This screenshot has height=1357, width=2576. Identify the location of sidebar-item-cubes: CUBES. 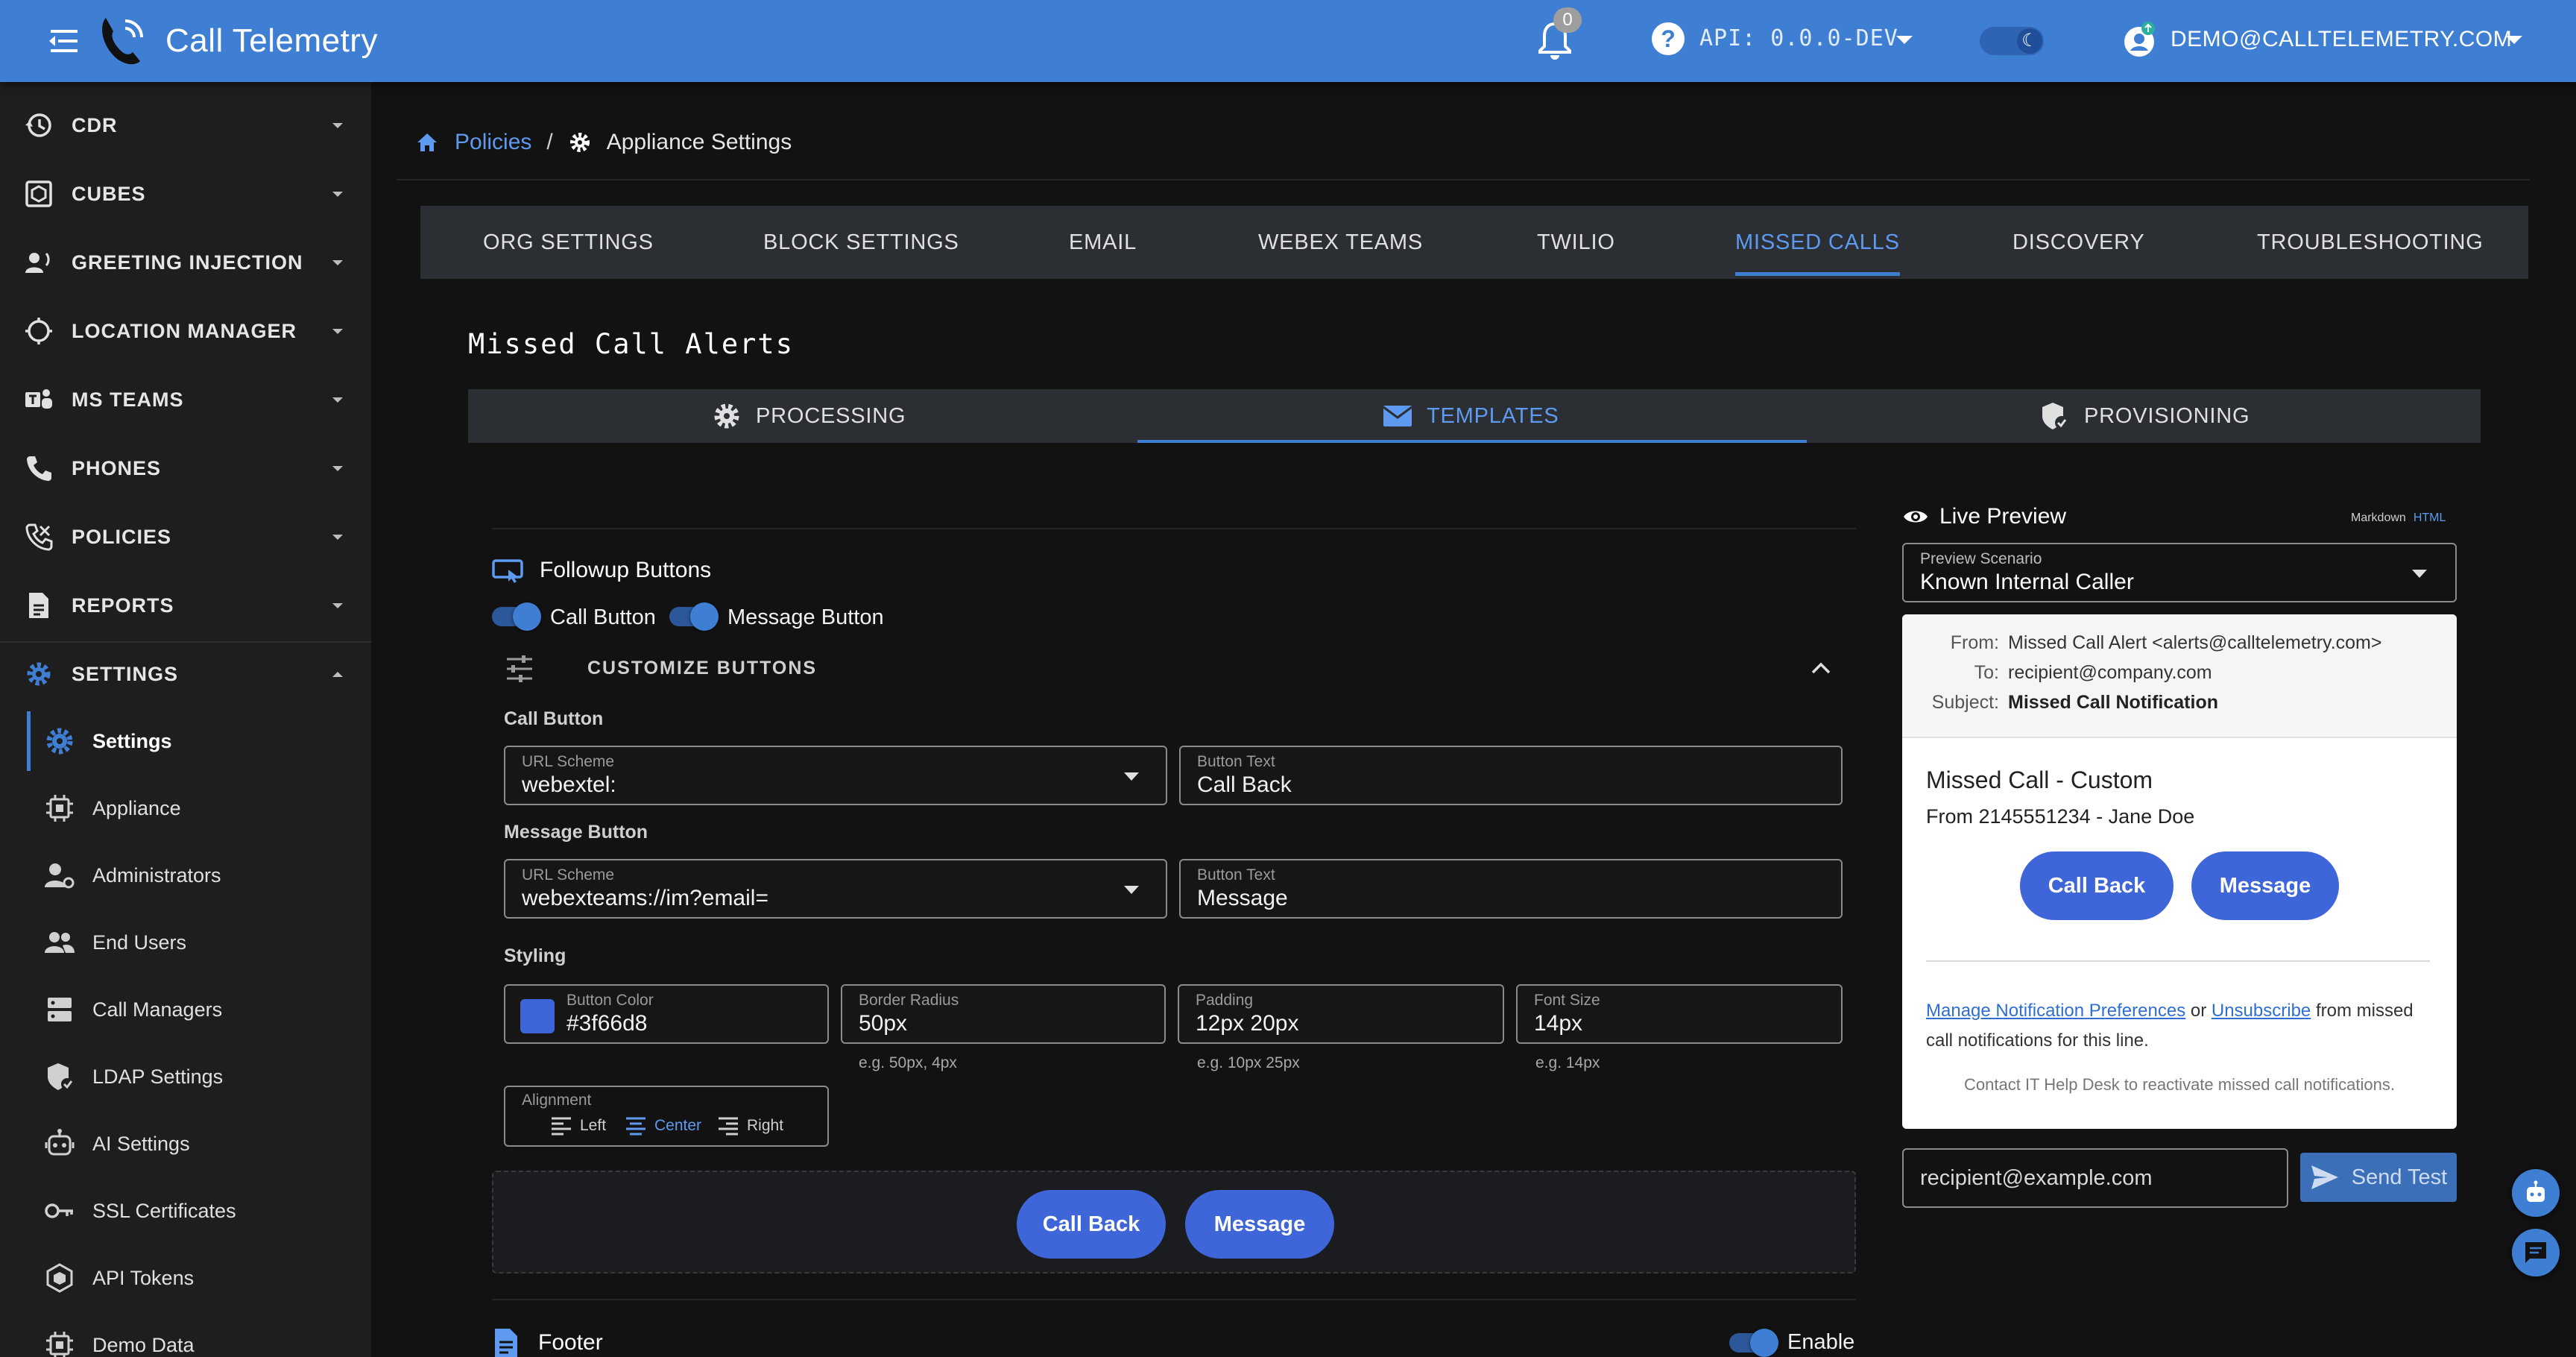
(185, 194).